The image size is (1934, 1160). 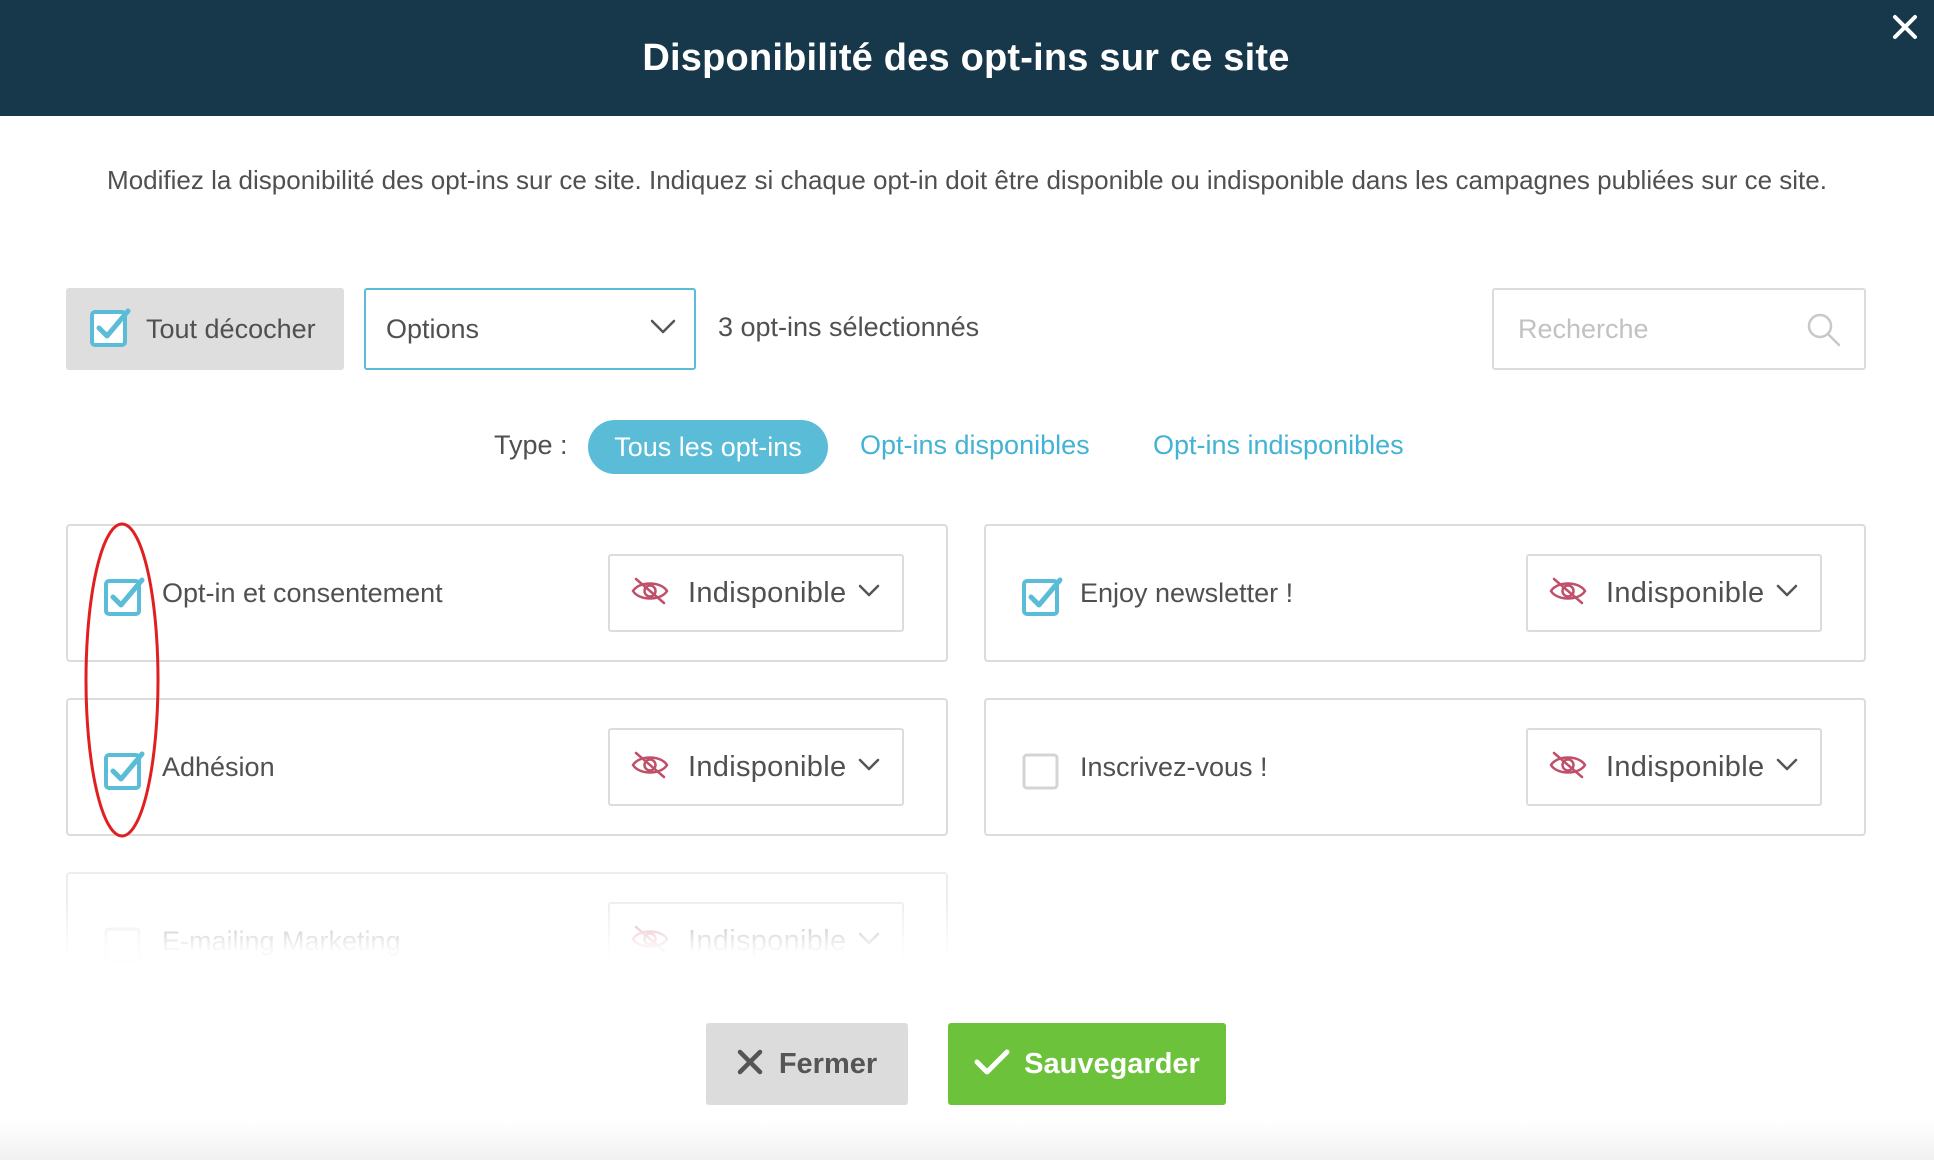 I want to click on search-icon, so click(x=1824, y=332).